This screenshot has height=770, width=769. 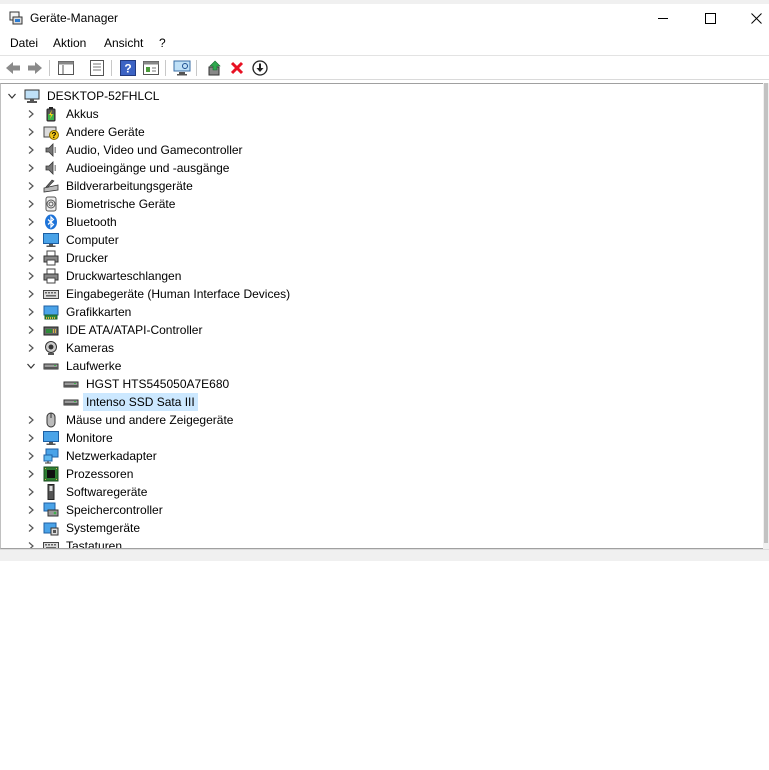 What do you see at coordinates (766, 313) in the screenshot?
I see `scrollbar-thumb` at bounding box center [766, 313].